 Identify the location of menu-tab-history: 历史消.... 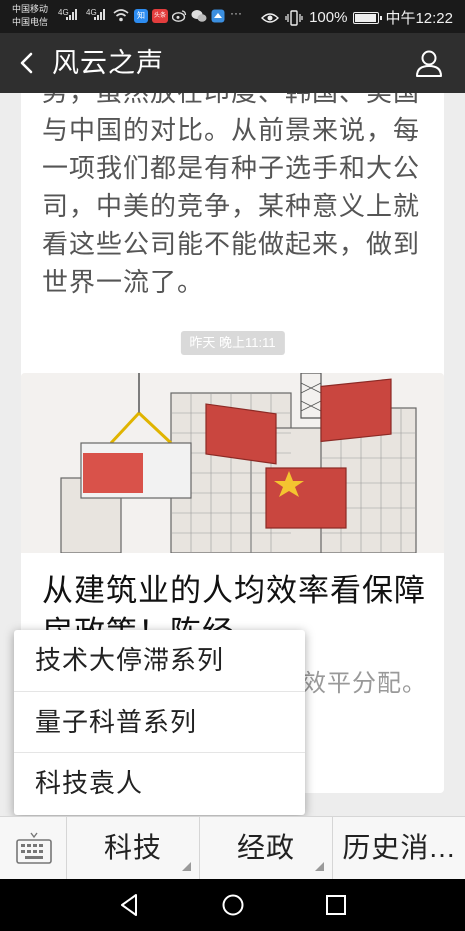
(399, 848).